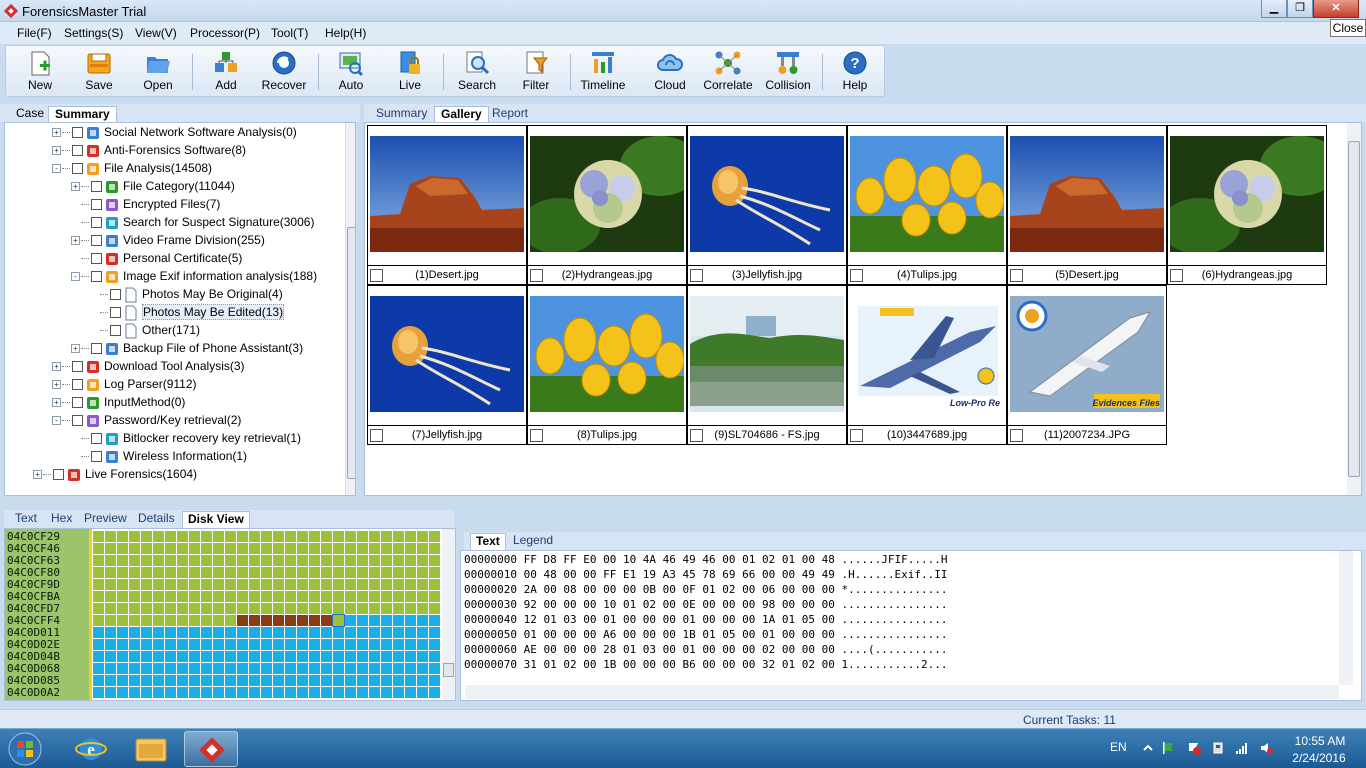 The image size is (1366, 768). What do you see at coordinates (902, 692) in the screenshot?
I see `hex-horizontal-scrollbar` at bounding box center [902, 692].